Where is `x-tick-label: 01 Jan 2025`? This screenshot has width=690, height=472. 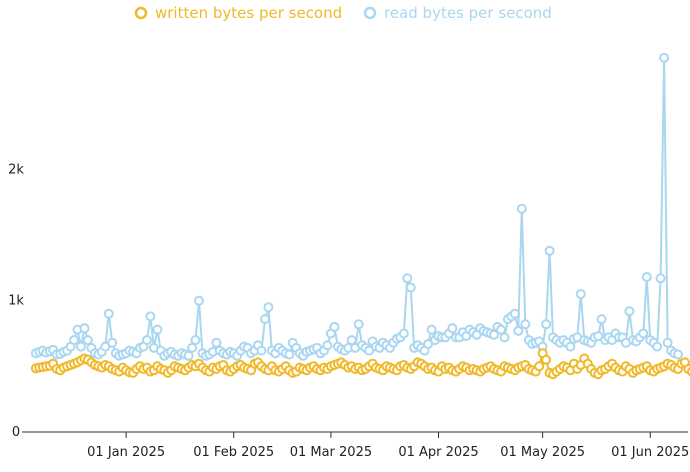 x-tick-label: 01 Jan 2025 is located at coordinates (126, 452).